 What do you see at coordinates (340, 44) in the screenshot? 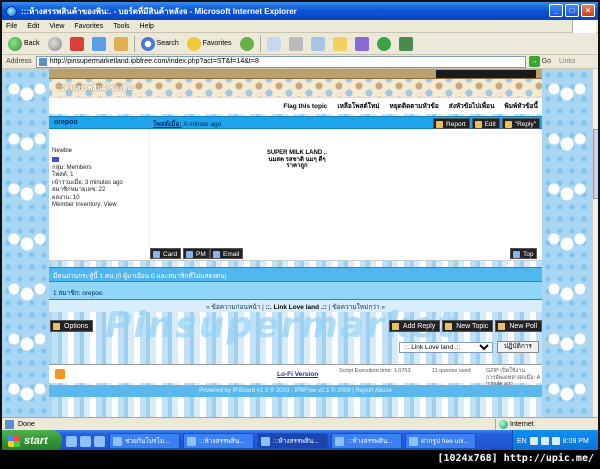
I see `folder-button` at bounding box center [340, 44].